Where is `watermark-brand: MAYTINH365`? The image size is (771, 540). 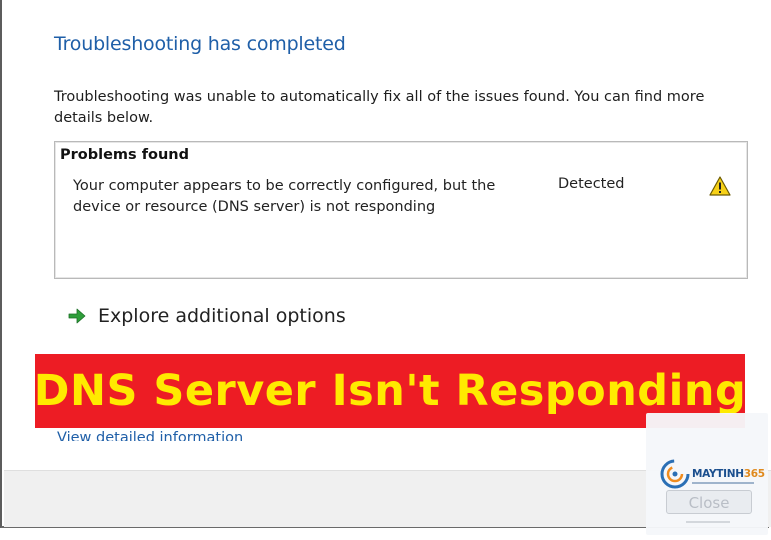
watermark-brand: MAYTINH365 is located at coordinates (728, 474).